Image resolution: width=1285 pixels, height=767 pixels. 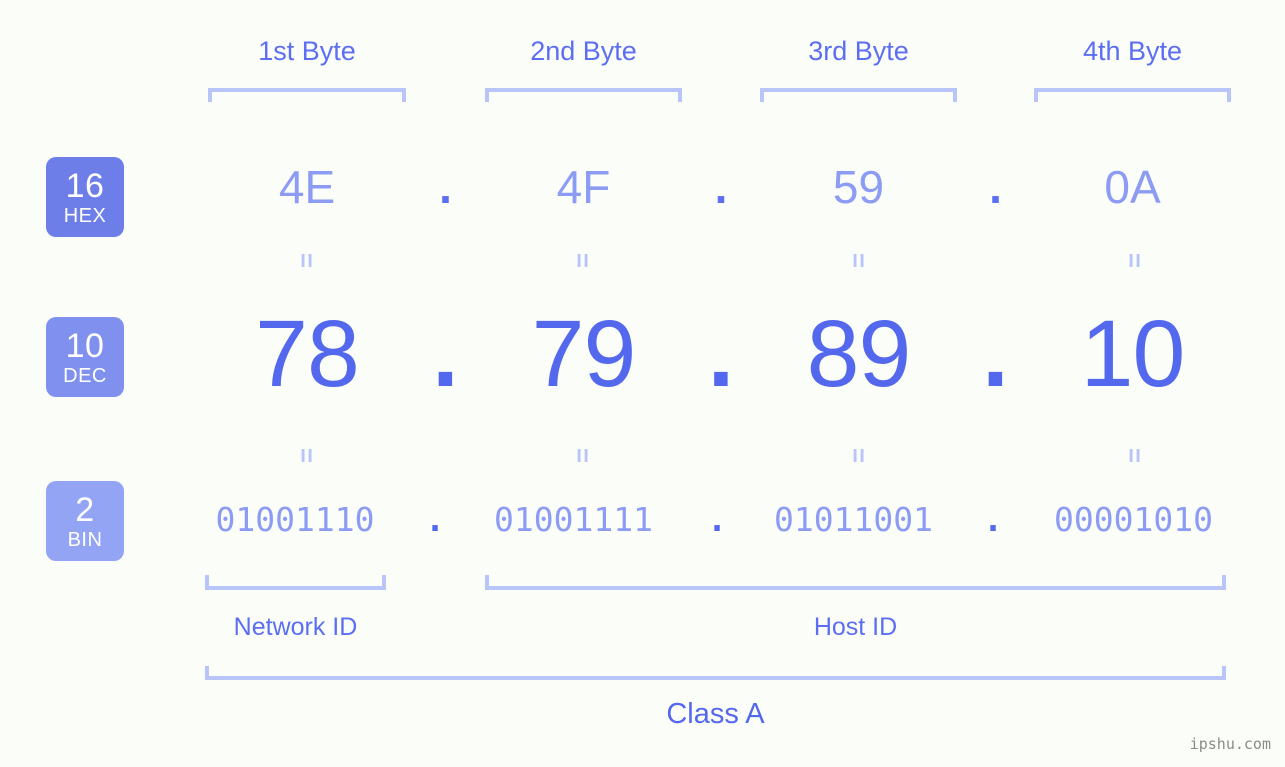 I want to click on host-id-label: Host ID, so click(x=855, y=627).